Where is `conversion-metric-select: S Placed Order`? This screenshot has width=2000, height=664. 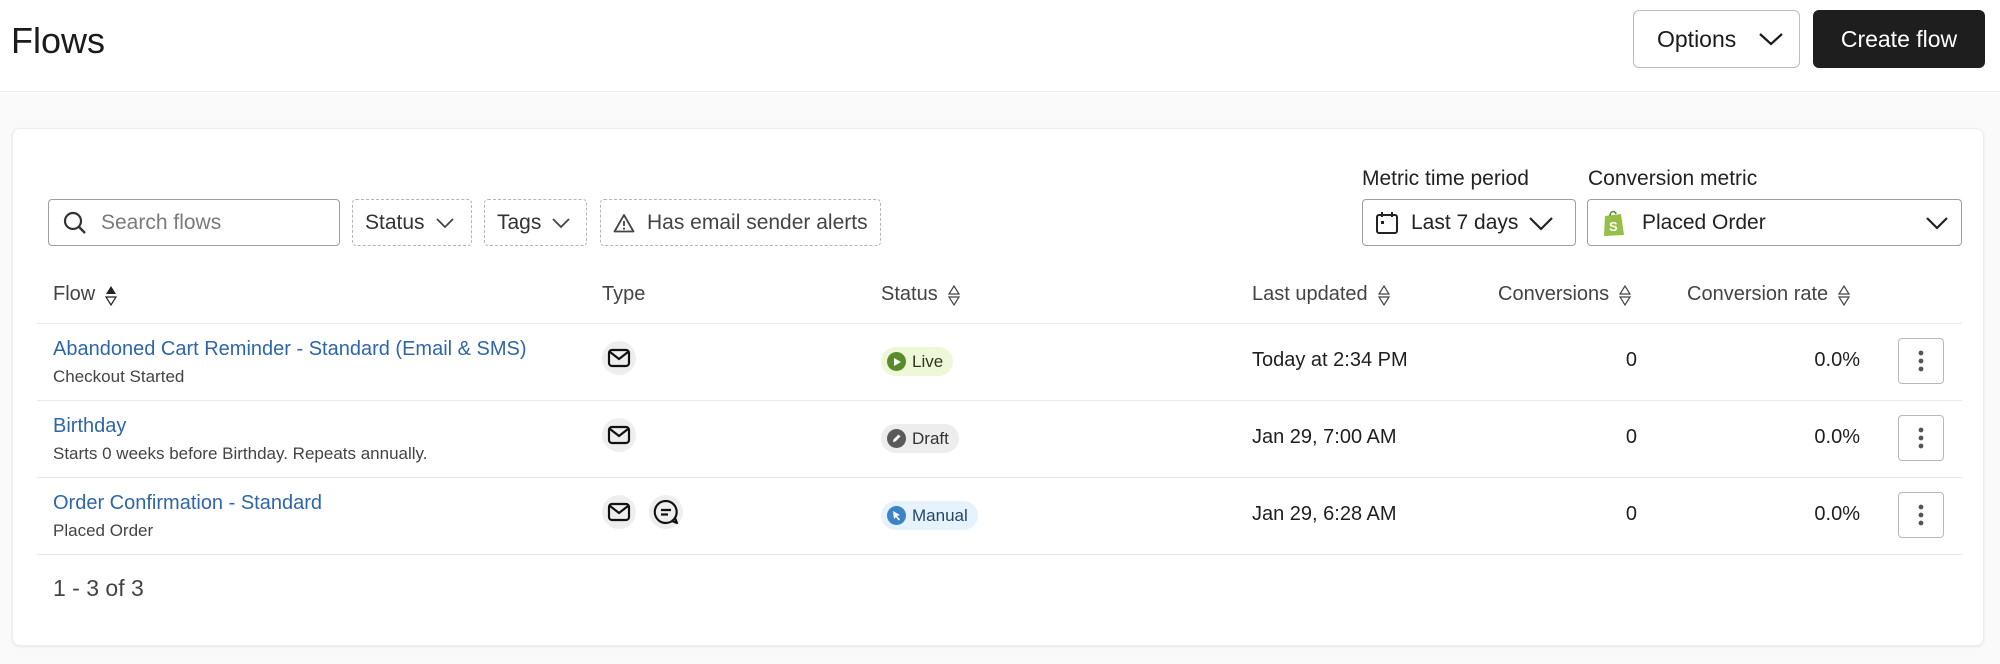
conversion-metric-select: S Placed Order is located at coordinates (1774, 222).